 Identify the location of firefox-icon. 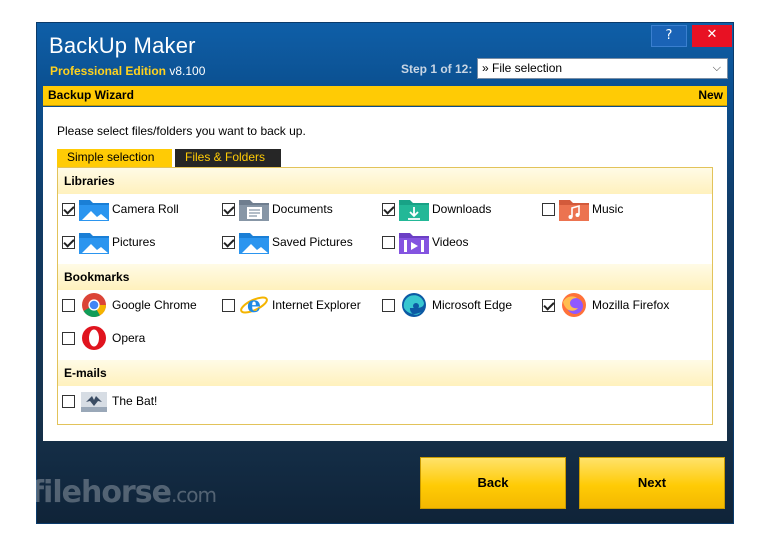
(574, 305).